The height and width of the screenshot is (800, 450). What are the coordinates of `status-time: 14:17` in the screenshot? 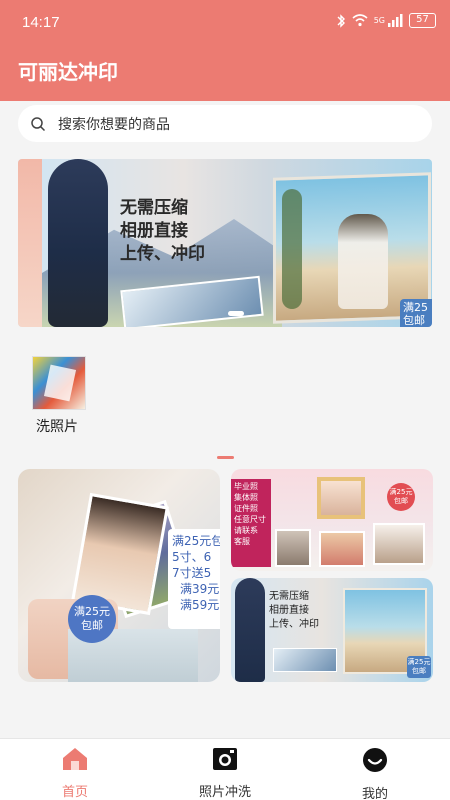 It's located at (41, 22).